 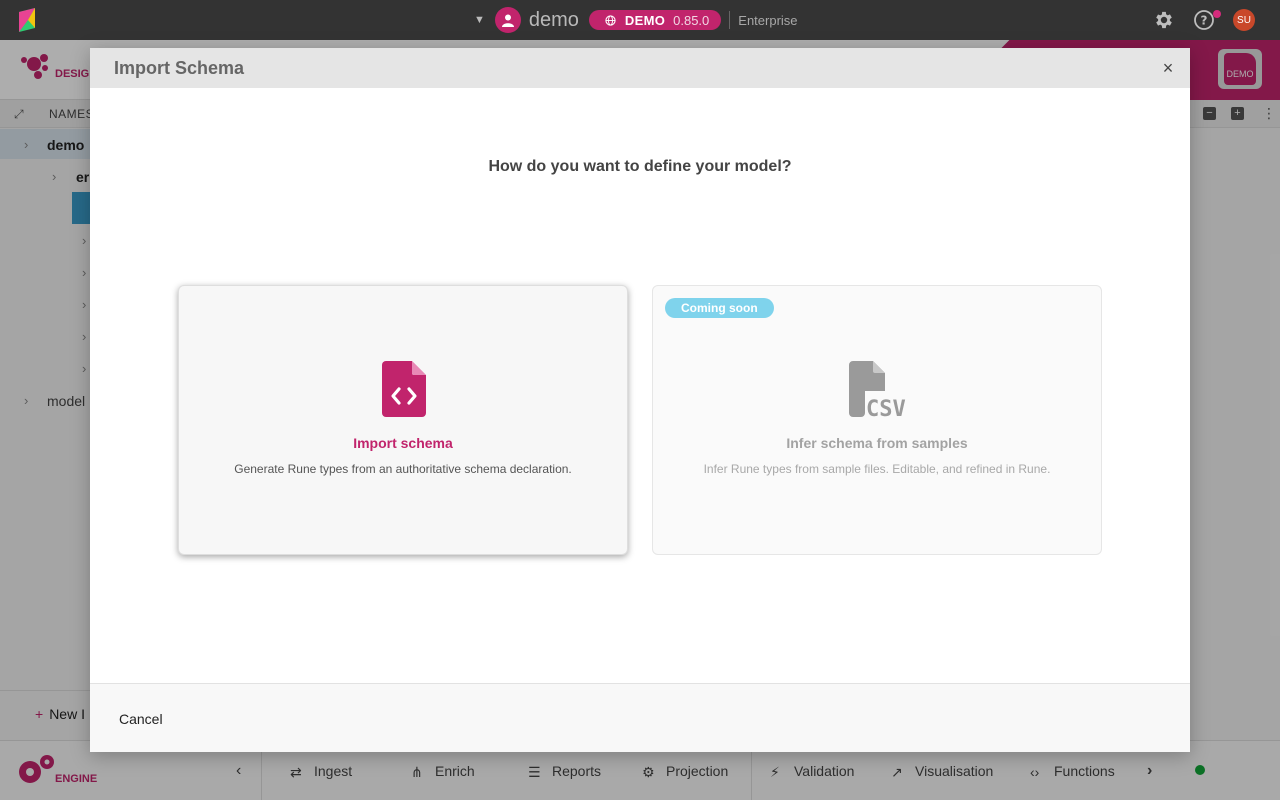 I want to click on dialog-footer: Cancel, so click(x=640, y=717).